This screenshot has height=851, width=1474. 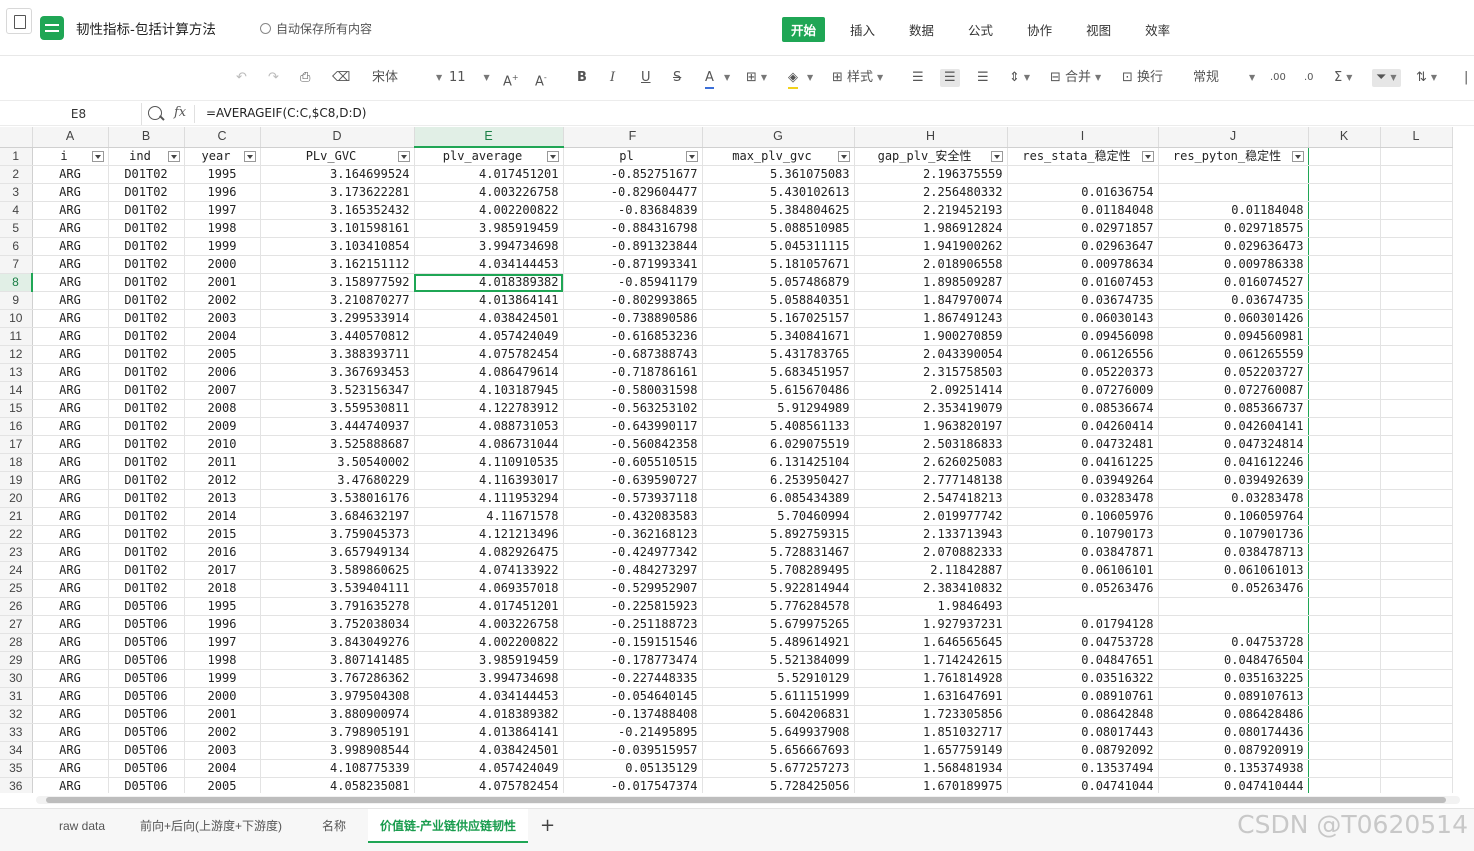 I want to click on select-all-corner, so click(x=16, y=137).